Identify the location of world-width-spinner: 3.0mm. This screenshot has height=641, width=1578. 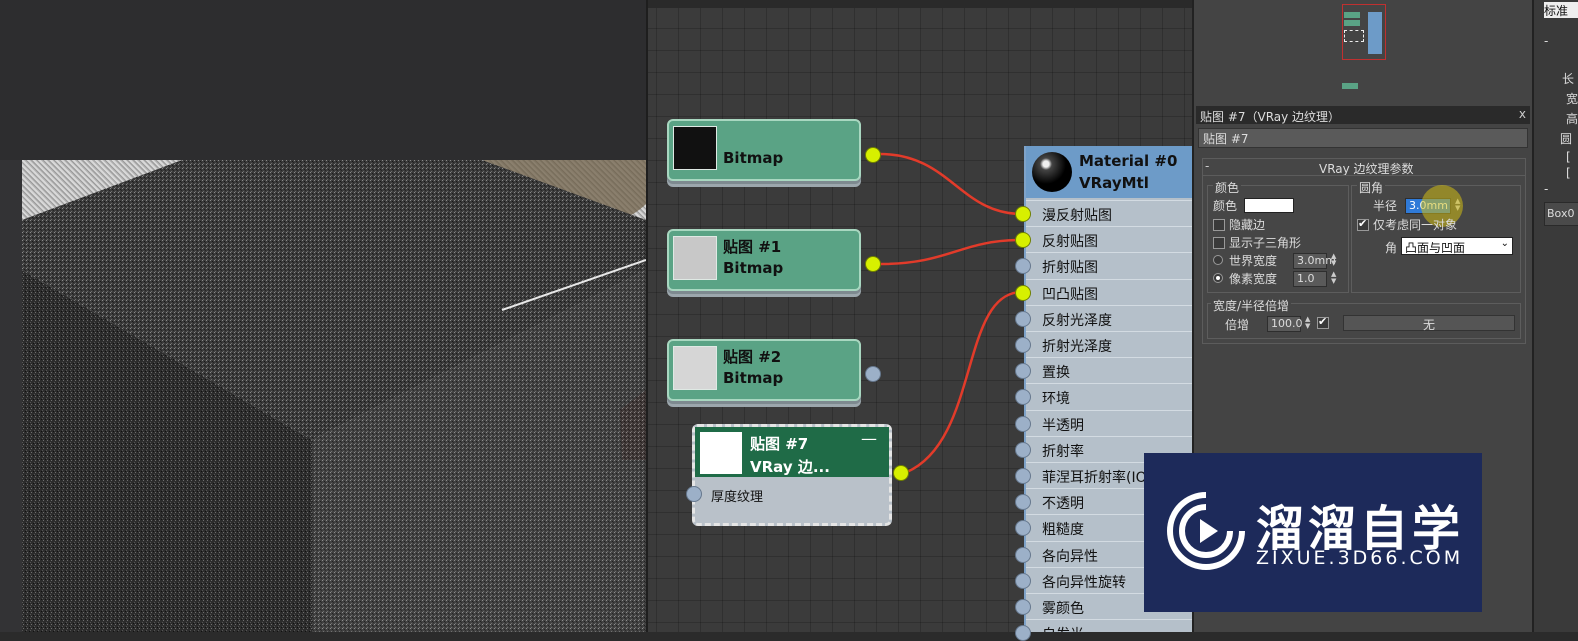
(1314, 261).